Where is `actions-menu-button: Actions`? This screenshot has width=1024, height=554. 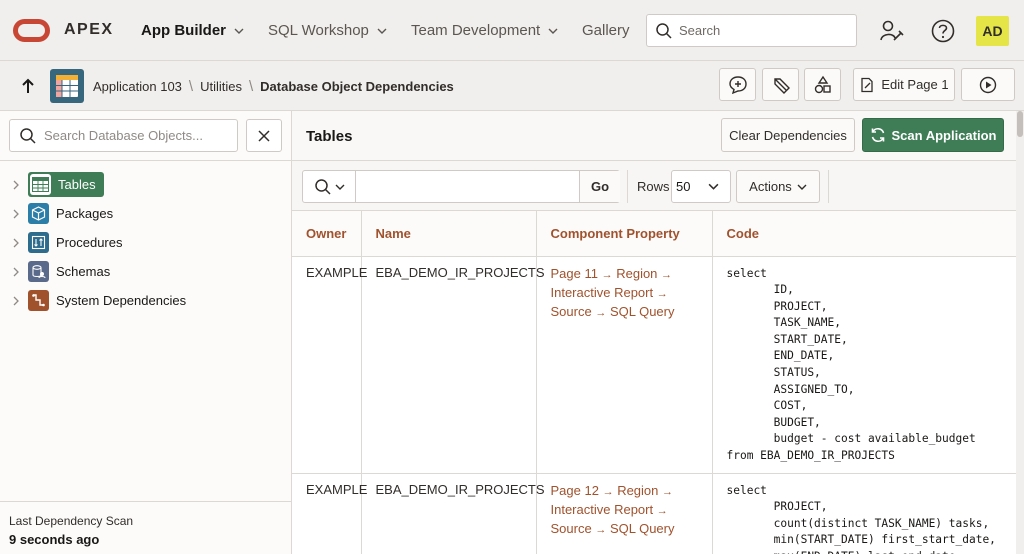
actions-menu-button: Actions is located at coordinates (778, 186).